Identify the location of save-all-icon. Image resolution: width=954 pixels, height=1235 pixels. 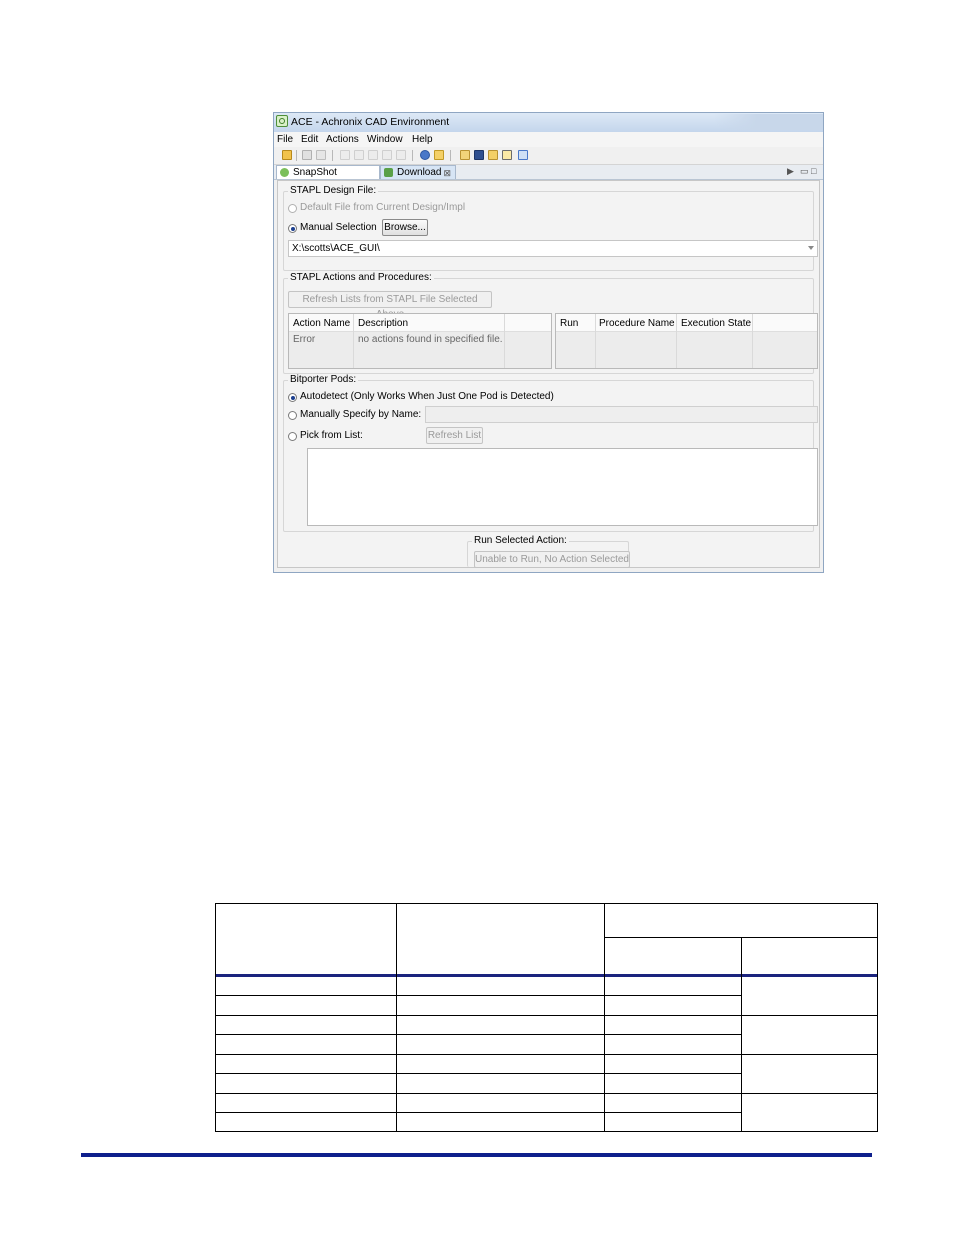
(321, 155).